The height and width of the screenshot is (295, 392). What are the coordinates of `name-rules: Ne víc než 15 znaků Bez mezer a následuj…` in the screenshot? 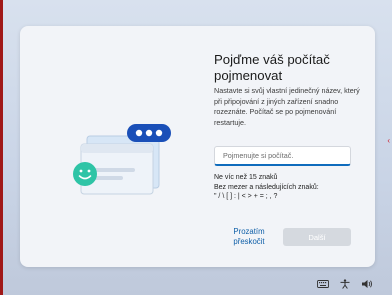 It's located at (289, 187).